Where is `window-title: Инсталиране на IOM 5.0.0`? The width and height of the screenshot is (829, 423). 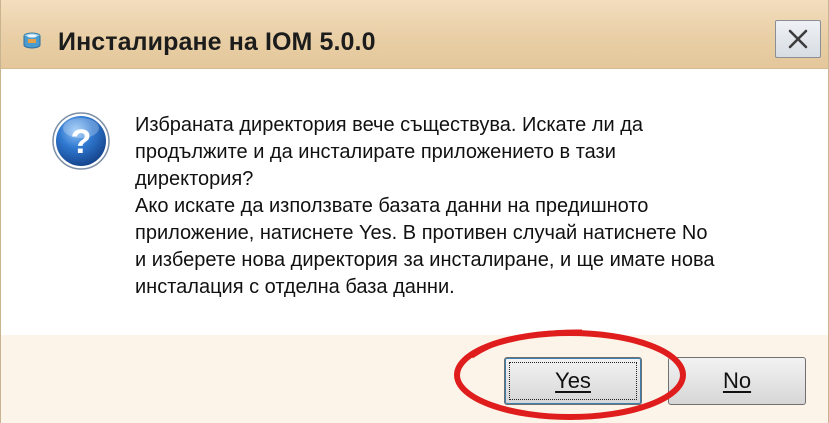
window-title: Инсталиране на IOM 5.0.0 is located at coordinates (217, 42).